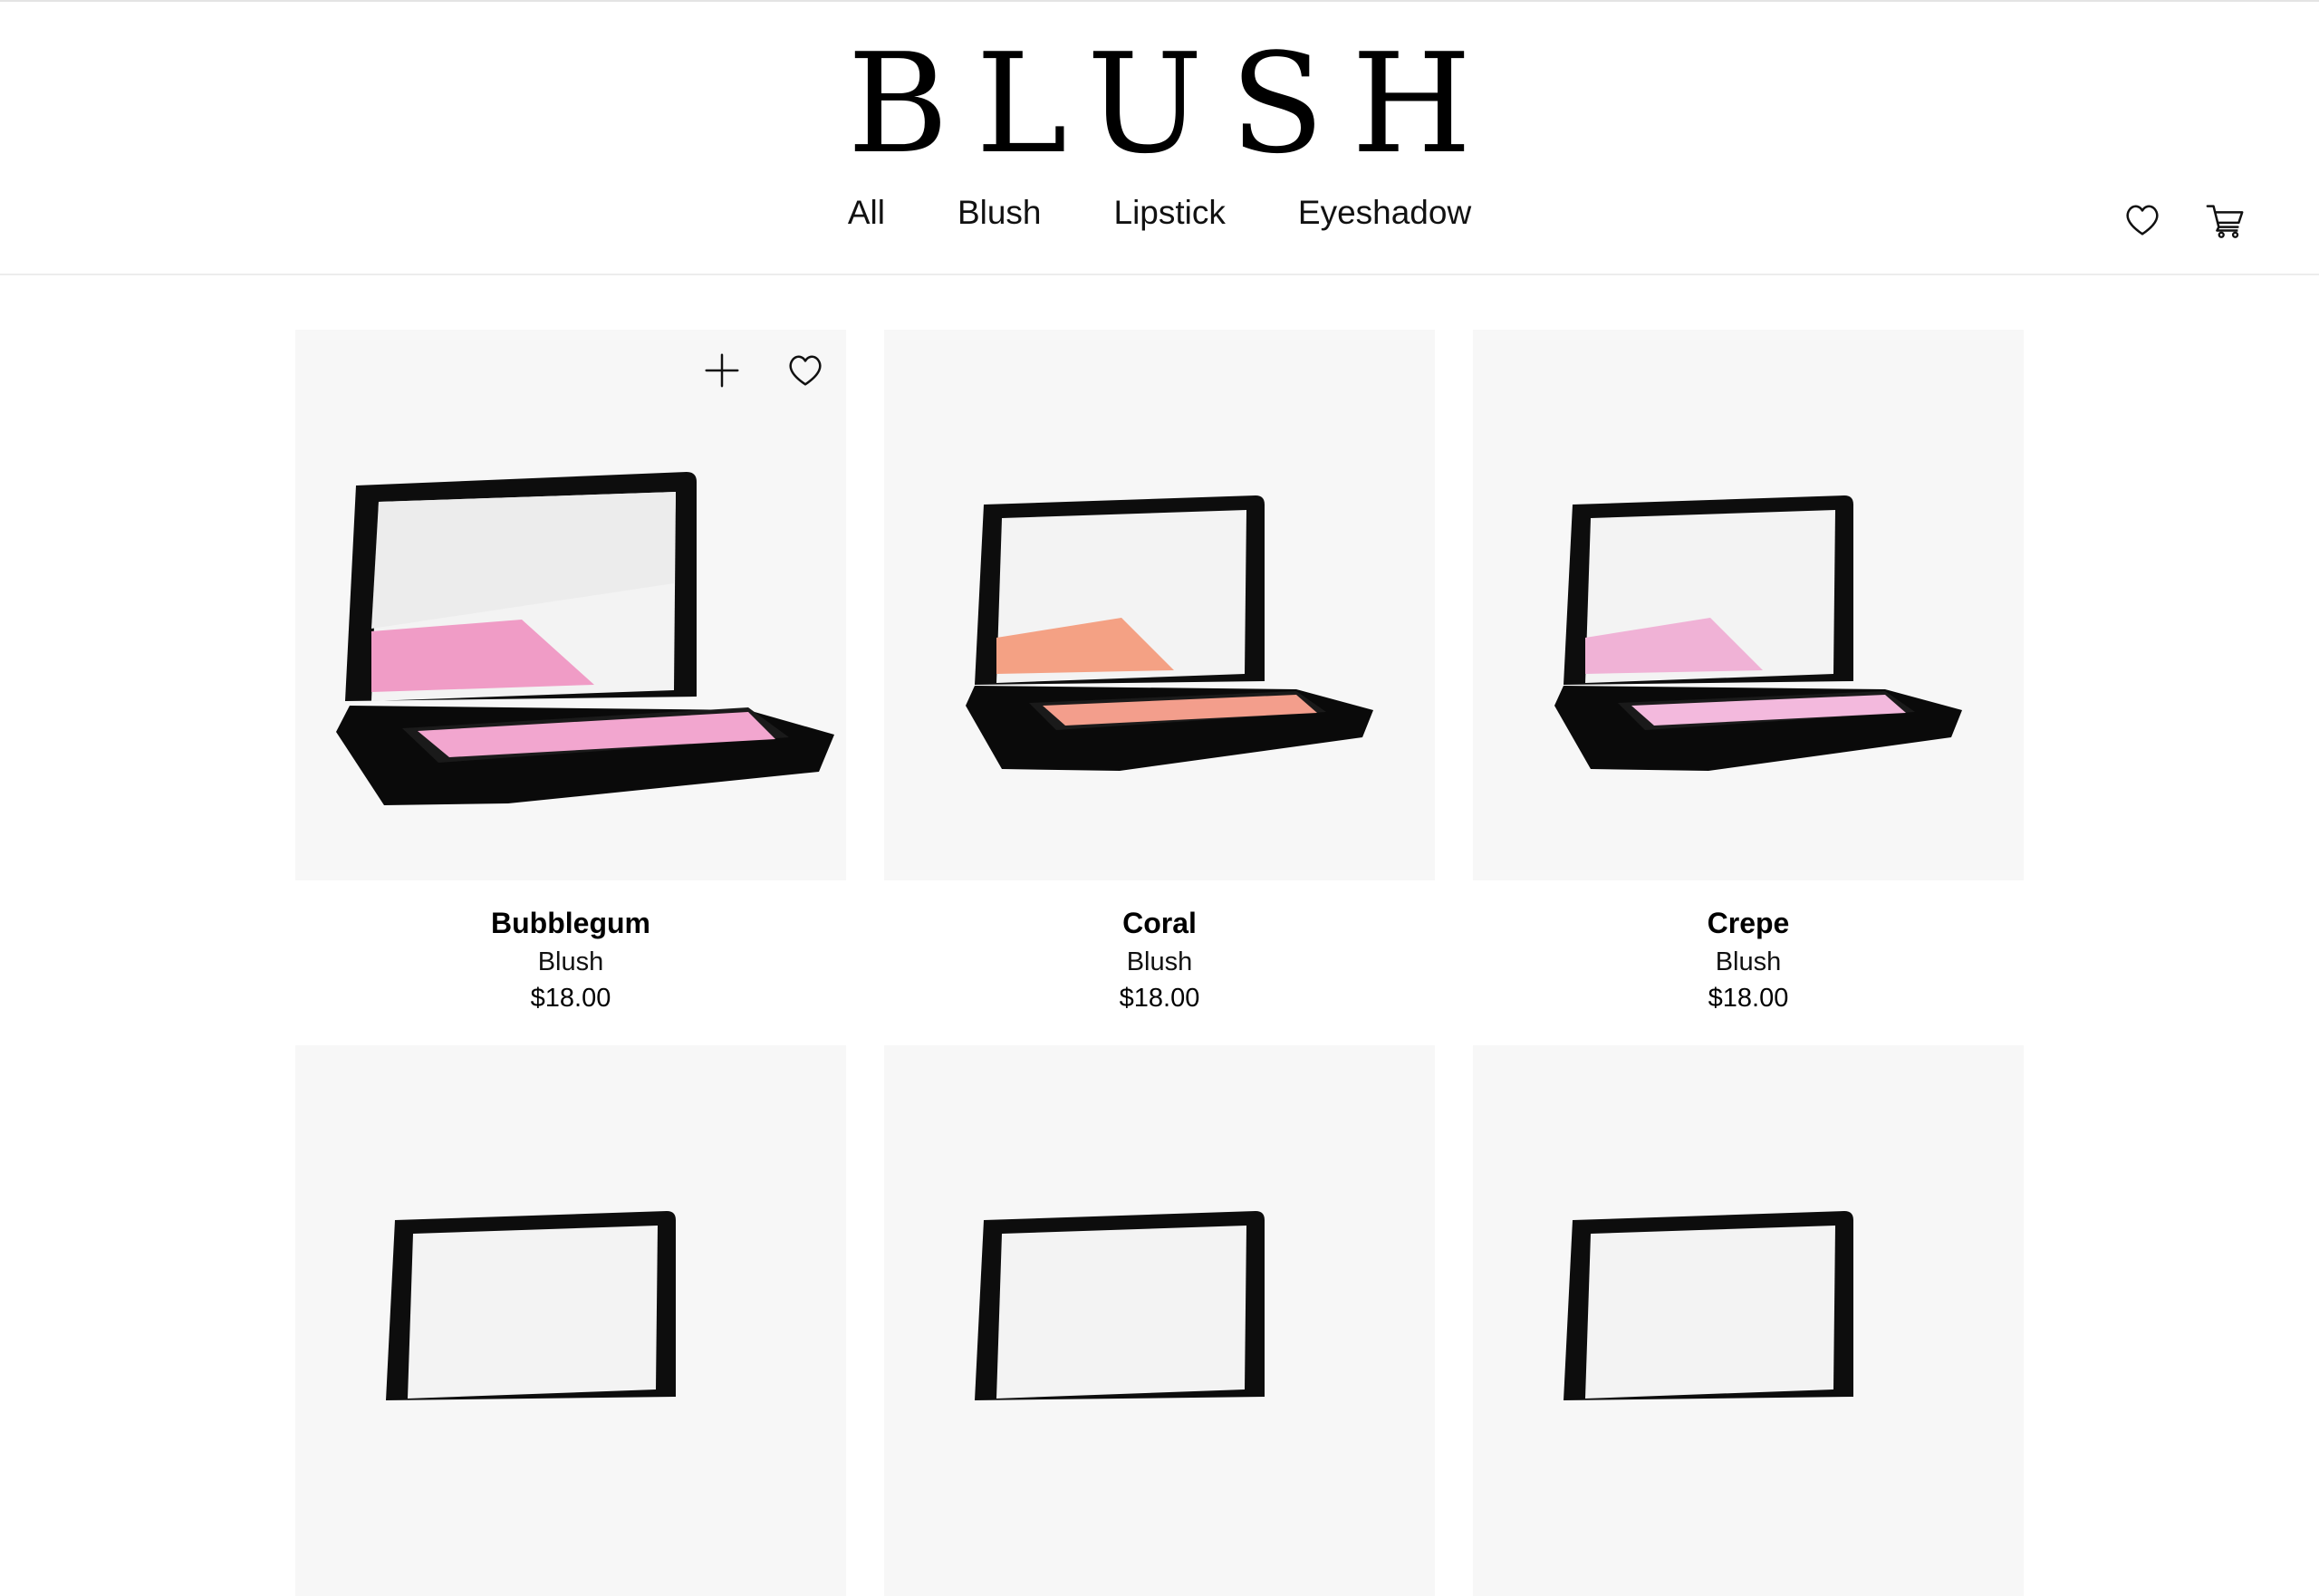 This screenshot has width=2319, height=1596. I want to click on product-name: Crepe, so click(1748, 923).